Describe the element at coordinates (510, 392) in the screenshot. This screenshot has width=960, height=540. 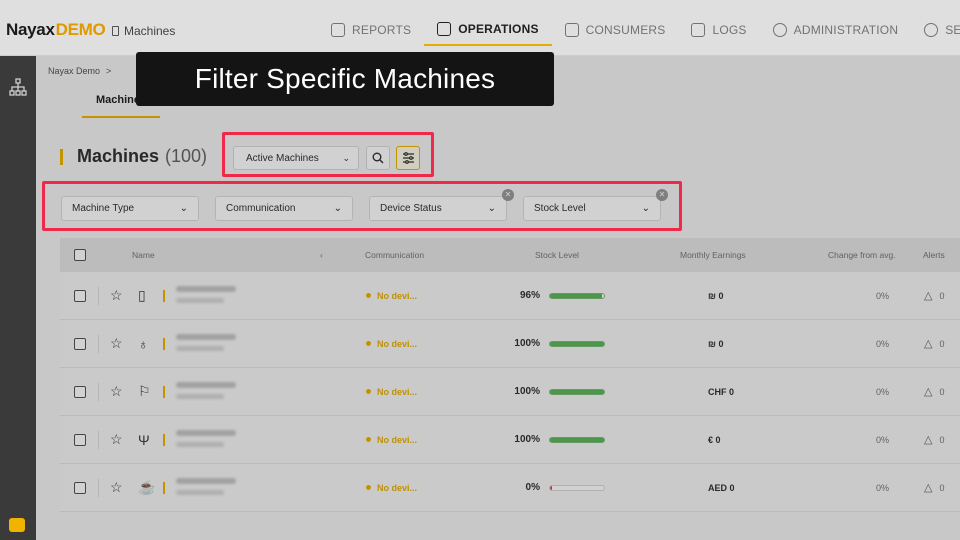
I see `table-row: ☆ ⚐ No devi... 100% CHF 0 0% △ 0` at that location.